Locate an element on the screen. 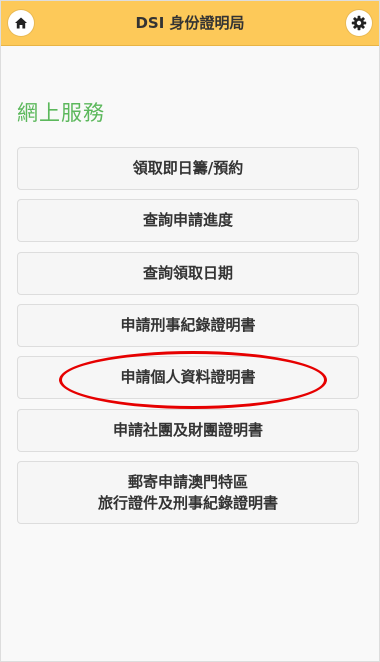 The height and width of the screenshot is (662, 380). menu-button-criminal-record-certificate: 申請刑事紀錄證明書 is located at coordinates (188, 325).